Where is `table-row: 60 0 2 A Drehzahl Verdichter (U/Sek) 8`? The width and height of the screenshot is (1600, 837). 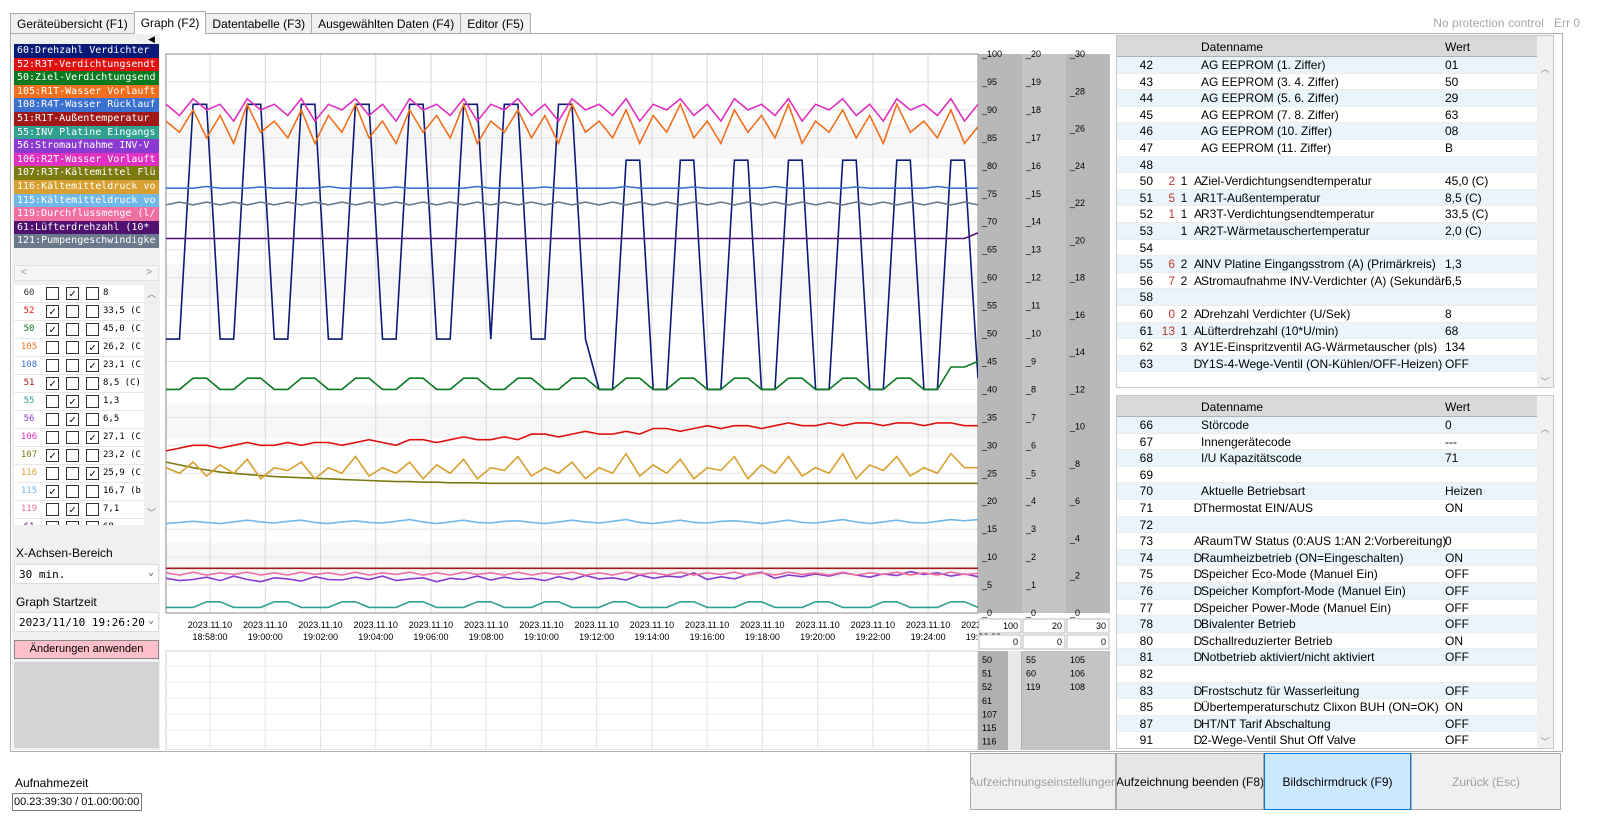 table-row: 60 0 2 A Drehzahl Verdichter (U/Sek) 8 is located at coordinates (1335, 314).